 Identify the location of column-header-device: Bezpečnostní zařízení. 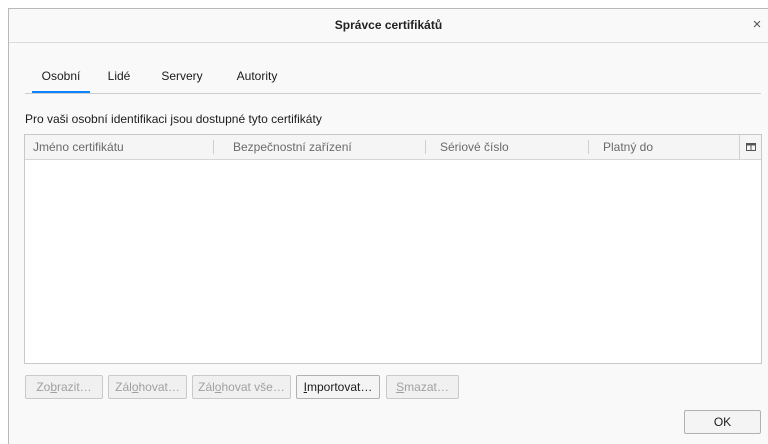
(325, 147).